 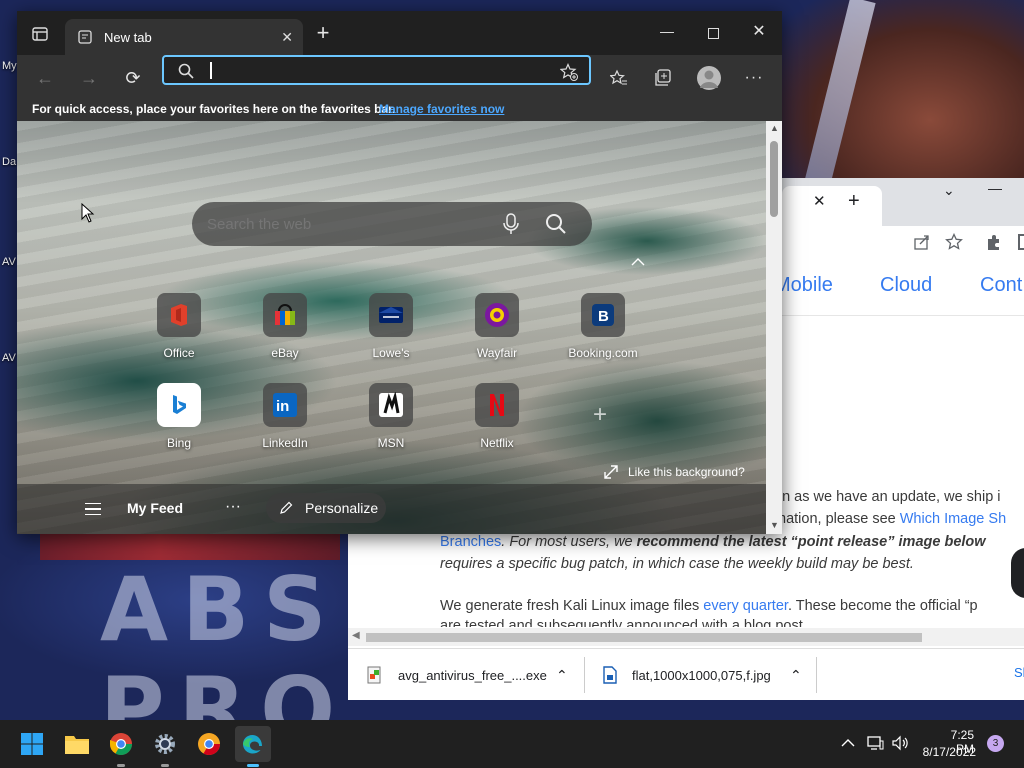 I want to click on floating-button, so click(x=1017, y=573).